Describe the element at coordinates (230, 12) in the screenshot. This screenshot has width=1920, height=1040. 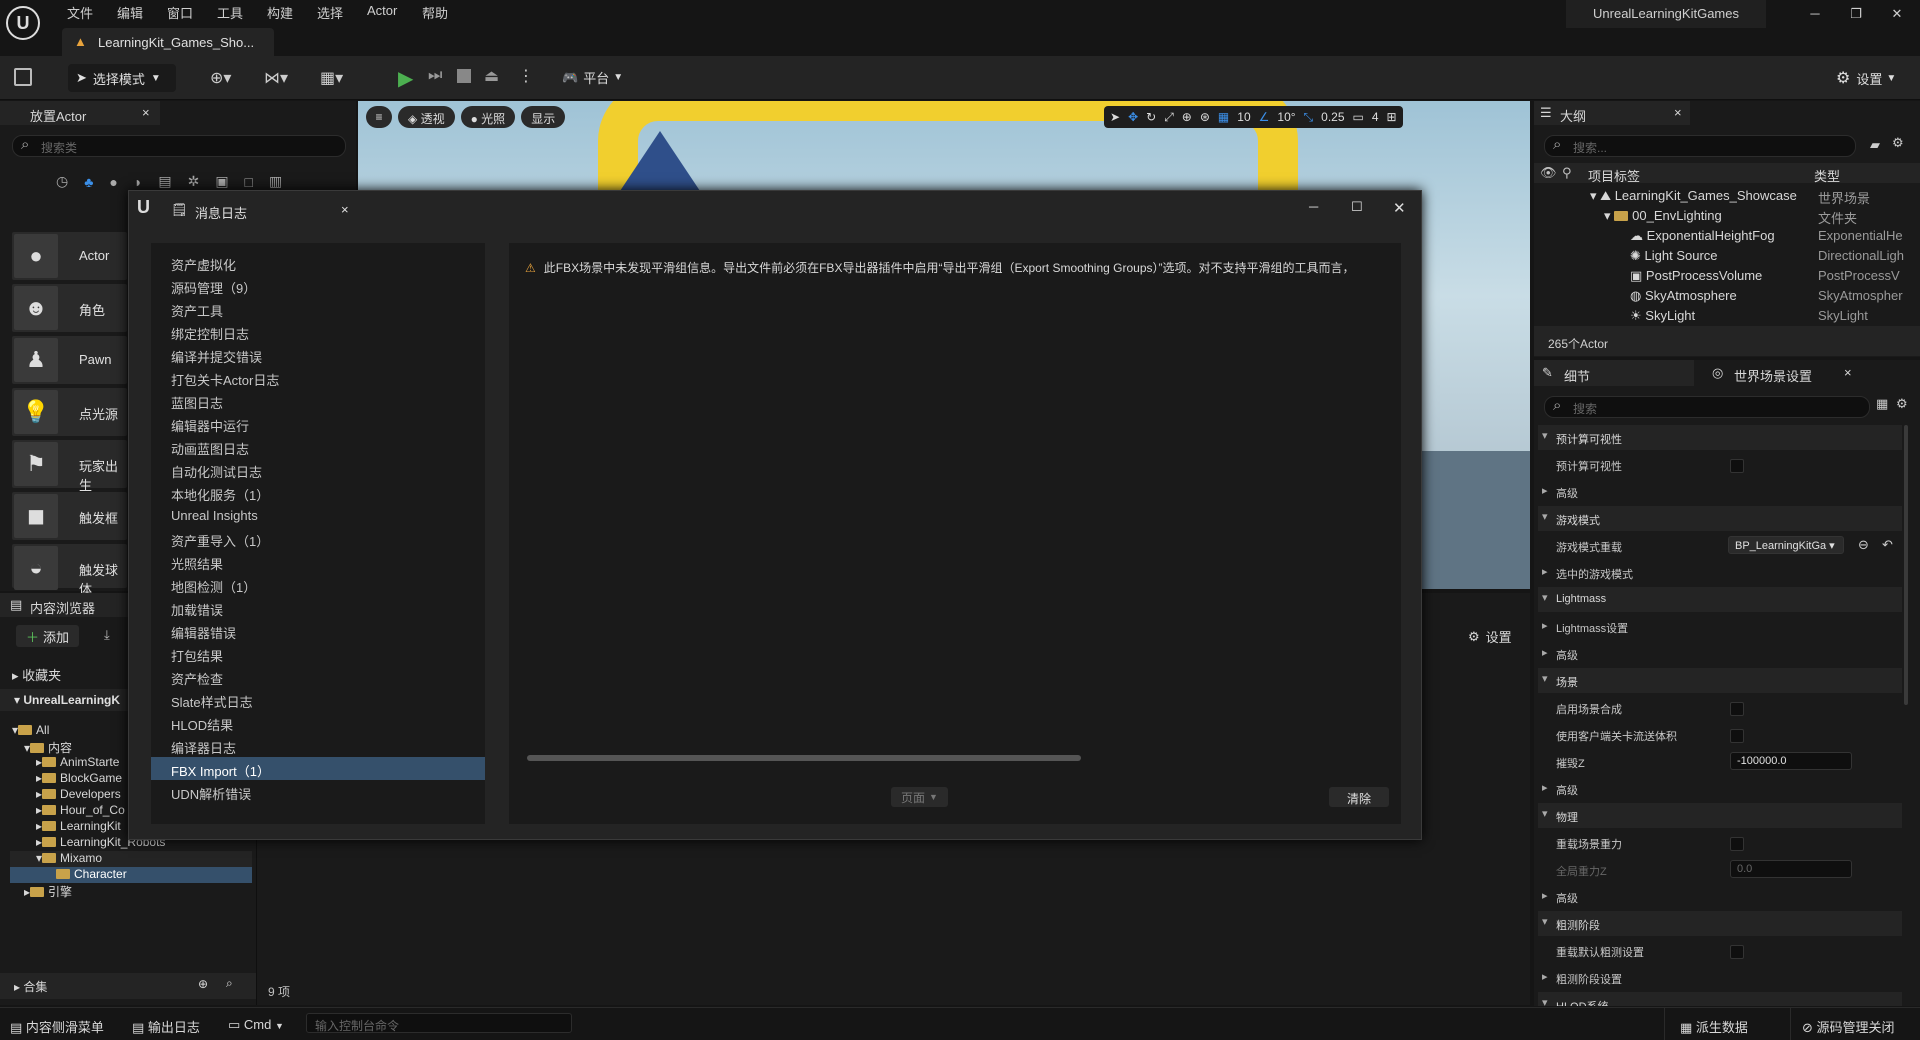
I see `menu-tools: 工具` at that location.